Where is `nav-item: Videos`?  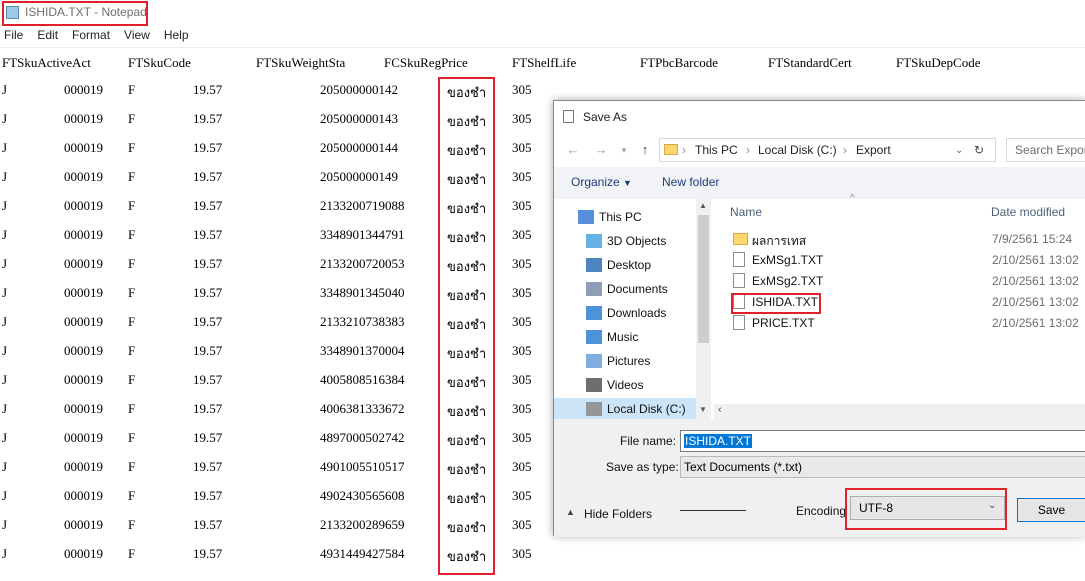 nav-item: Videos is located at coordinates (625, 385).